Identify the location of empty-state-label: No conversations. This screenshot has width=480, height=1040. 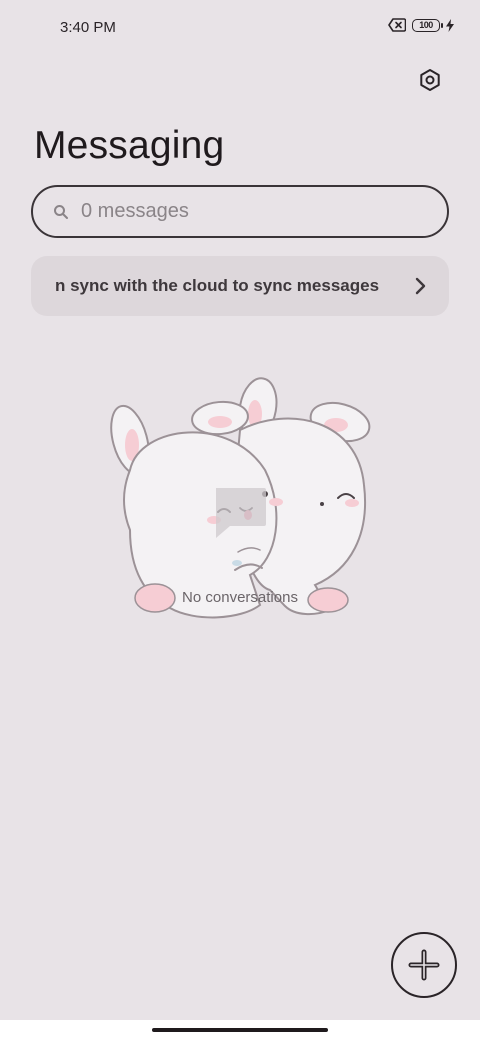
(240, 597).